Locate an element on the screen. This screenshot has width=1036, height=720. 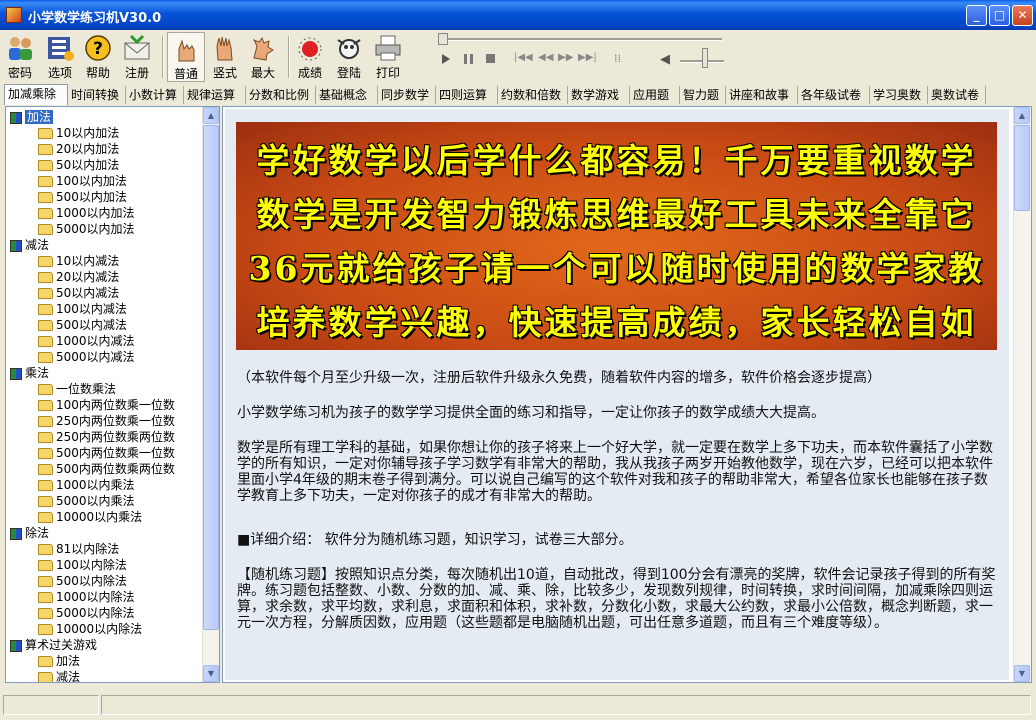
volume-icon: ◀ is located at coordinates (665, 59).